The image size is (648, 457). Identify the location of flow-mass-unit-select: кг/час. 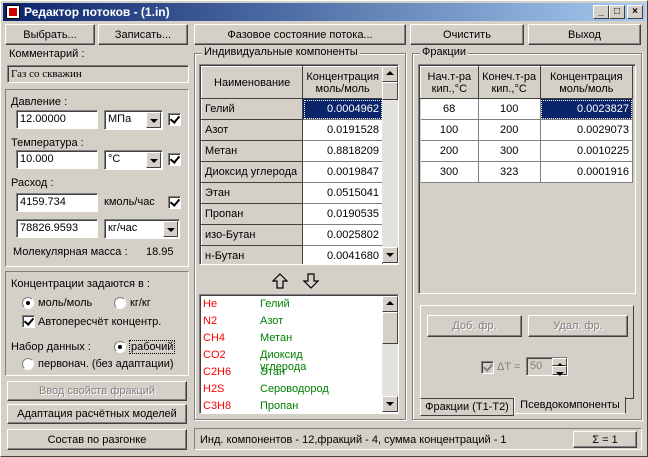
(142, 229).